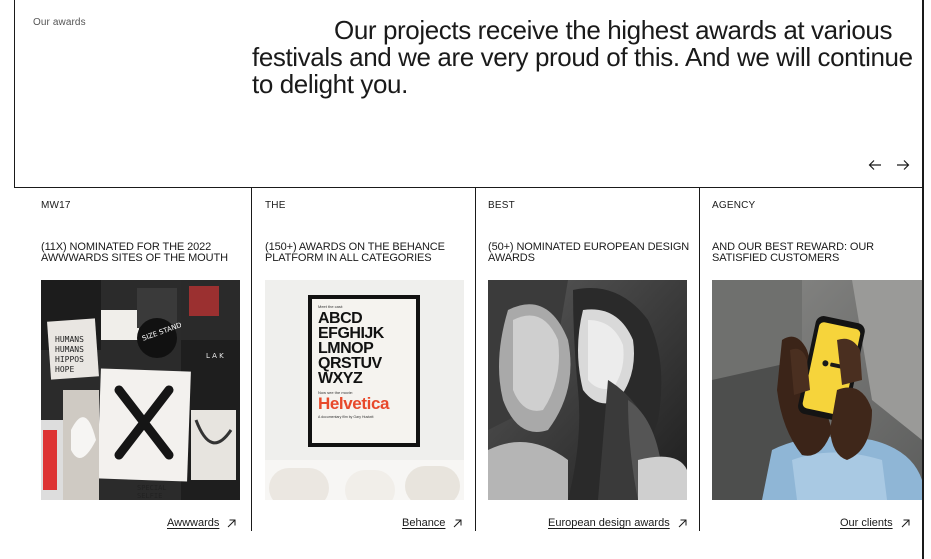  What do you see at coordinates (59, 22) in the screenshot?
I see `section-label: Our awards` at bounding box center [59, 22].